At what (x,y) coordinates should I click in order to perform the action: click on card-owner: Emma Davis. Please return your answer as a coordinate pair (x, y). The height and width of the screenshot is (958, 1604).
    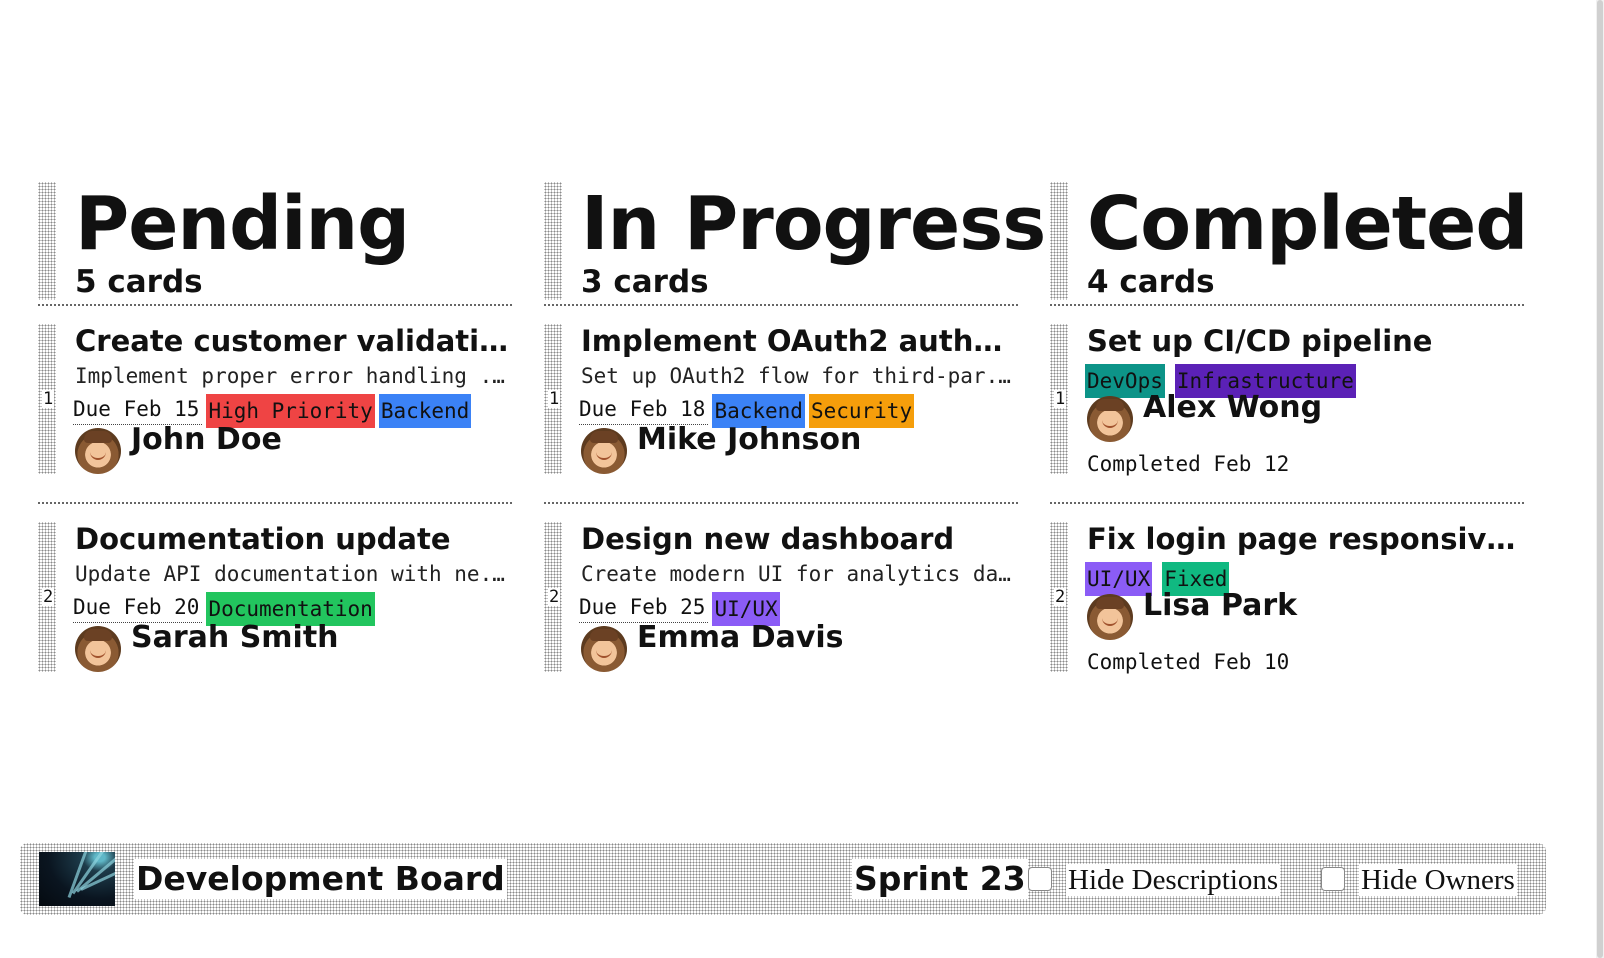
    Looking at the image, I should click on (712, 648).